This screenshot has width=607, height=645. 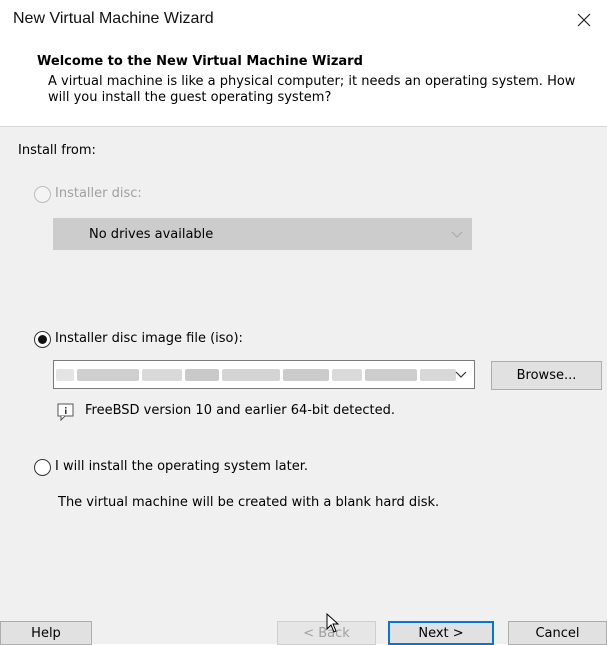 I want to click on installer-disc-label: Installer disc:, so click(x=98, y=193).